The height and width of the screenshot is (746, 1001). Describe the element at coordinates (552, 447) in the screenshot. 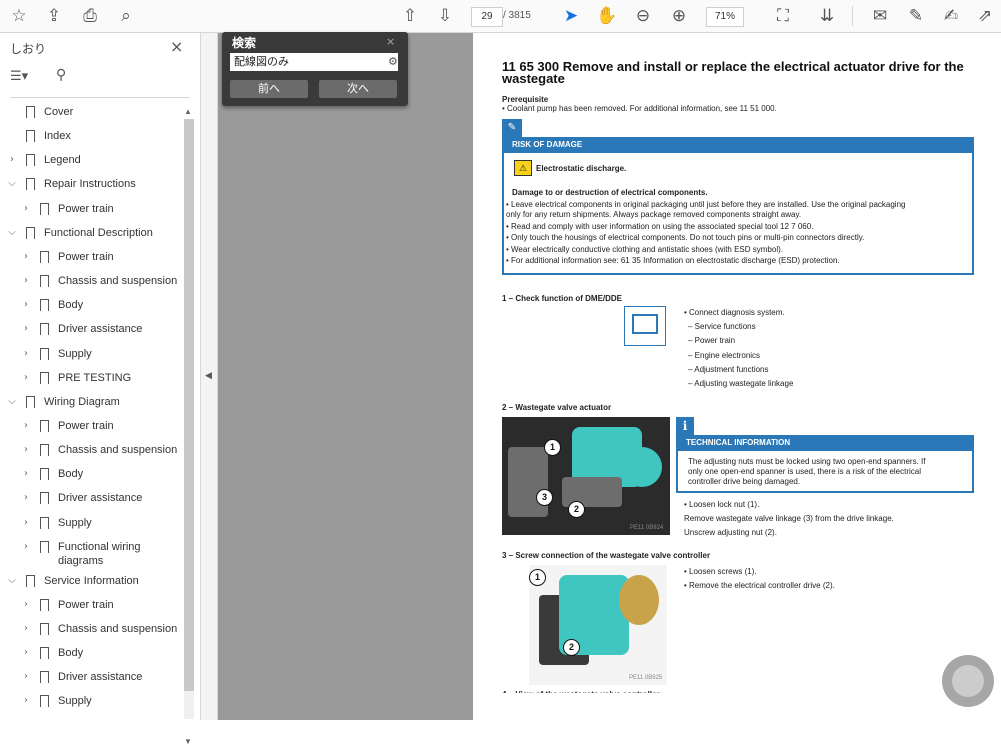

I see `callout-1: 1` at that location.